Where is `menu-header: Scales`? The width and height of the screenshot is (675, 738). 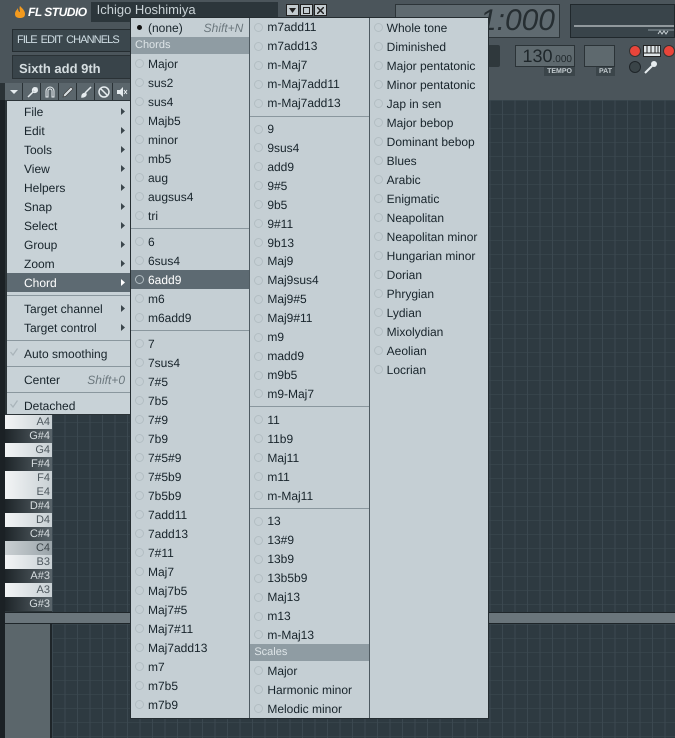 menu-header: Scales is located at coordinates (309, 653).